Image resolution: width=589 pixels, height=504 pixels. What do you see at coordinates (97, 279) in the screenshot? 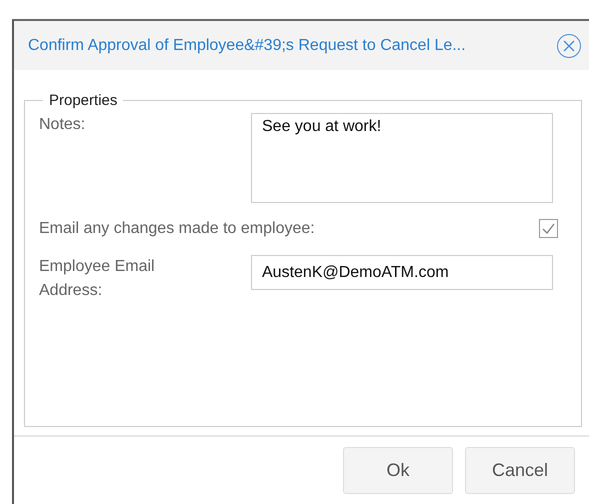
I see `email-address-label: Employee Email Address:` at bounding box center [97, 279].